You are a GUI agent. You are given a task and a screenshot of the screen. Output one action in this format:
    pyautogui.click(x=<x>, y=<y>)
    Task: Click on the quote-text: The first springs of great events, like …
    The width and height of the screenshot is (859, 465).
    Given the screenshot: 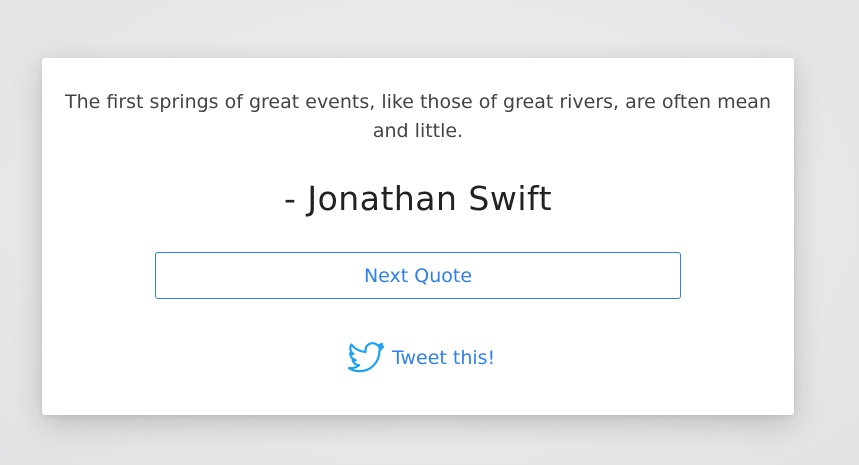 What is the action you would take?
    pyautogui.click(x=417, y=116)
    